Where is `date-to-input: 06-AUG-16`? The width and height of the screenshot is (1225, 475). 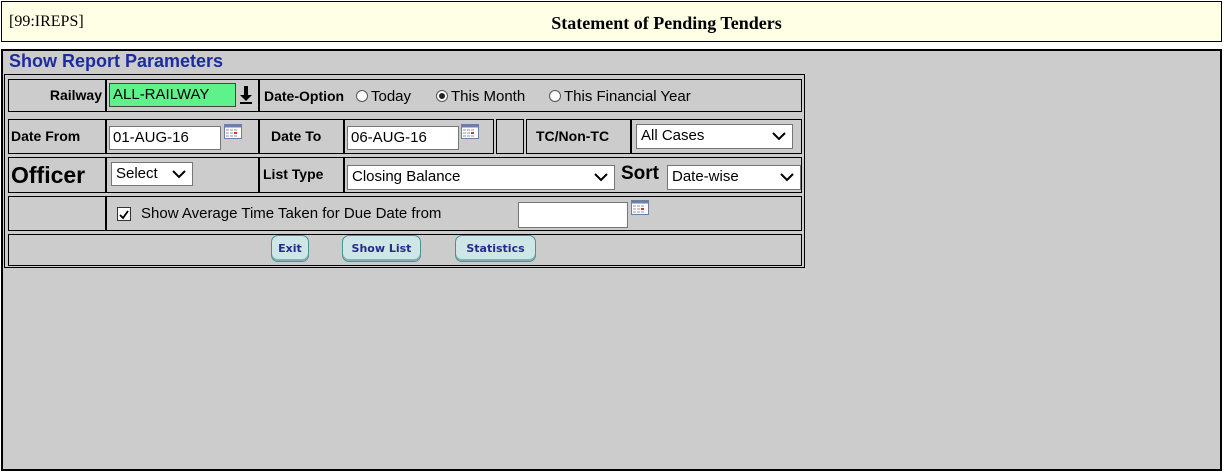
date-to-input: 06-AUG-16 is located at coordinates (403, 138).